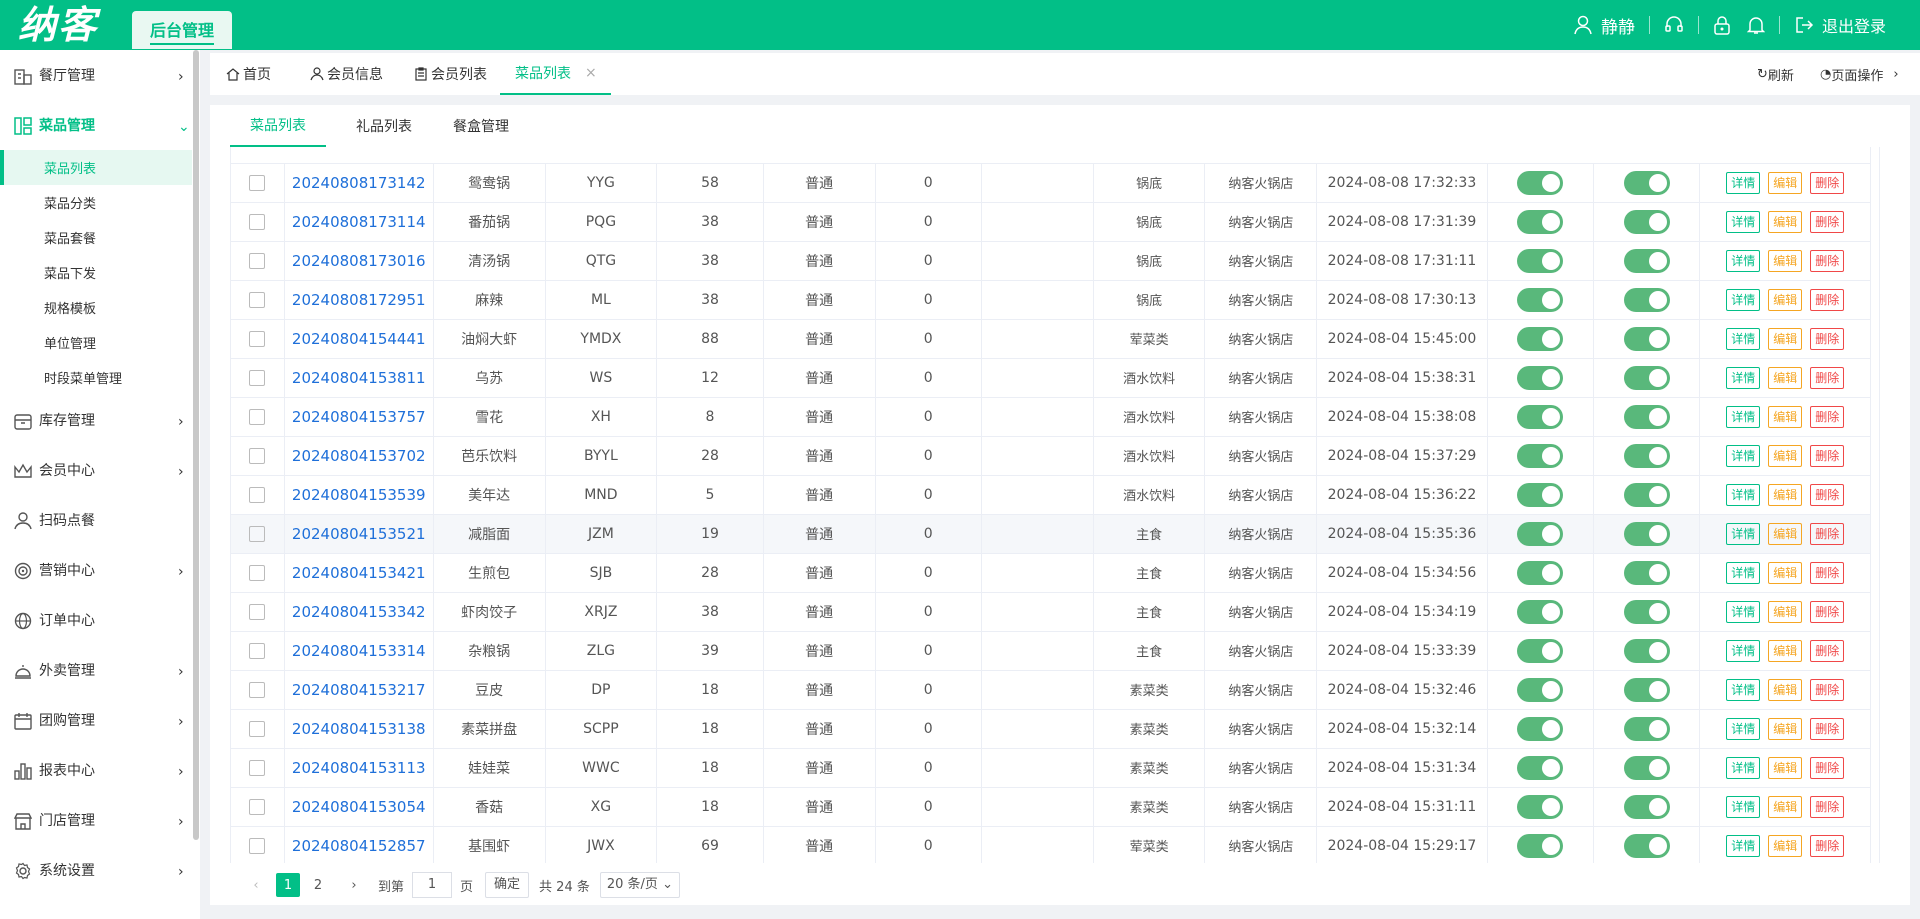 The image size is (1920, 919). Describe the element at coordinates (182, 30) in the screenshot. I see `admin-tab: 后台管理` at that location.